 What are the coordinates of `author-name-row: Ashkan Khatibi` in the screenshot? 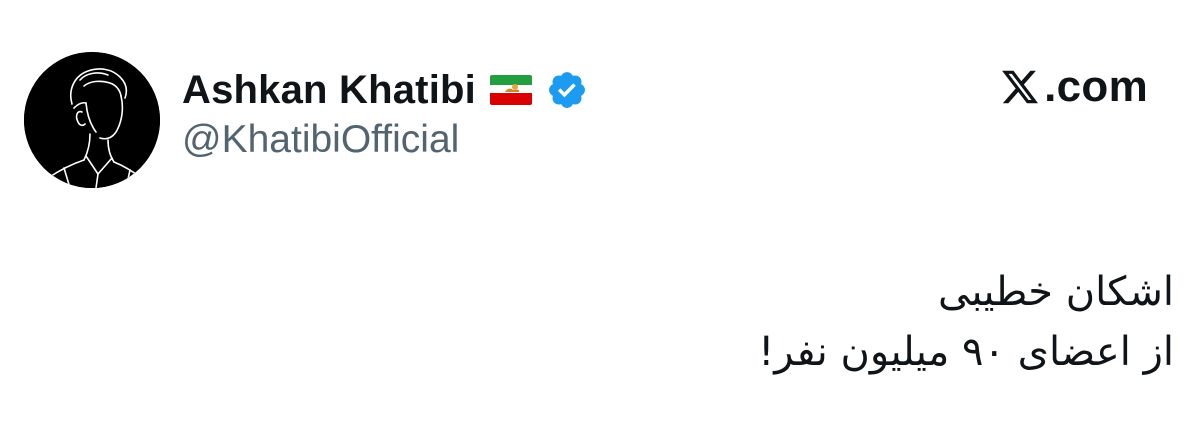 It's located at (385, 90).